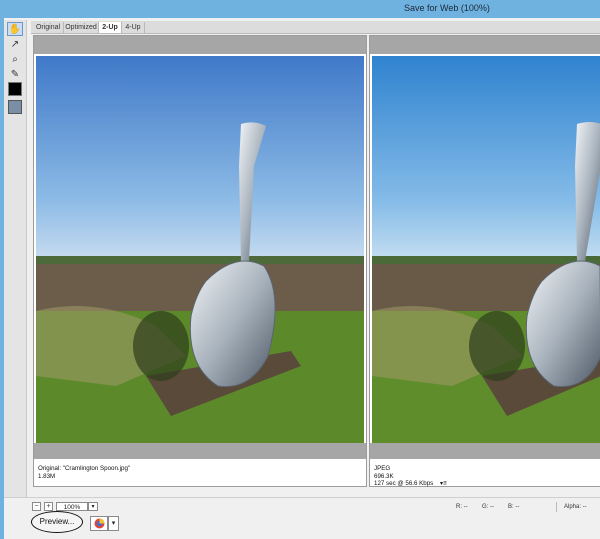  Describe the element at coordinates (556, 507) in the screenshot. I see `readout-divider` at that location.